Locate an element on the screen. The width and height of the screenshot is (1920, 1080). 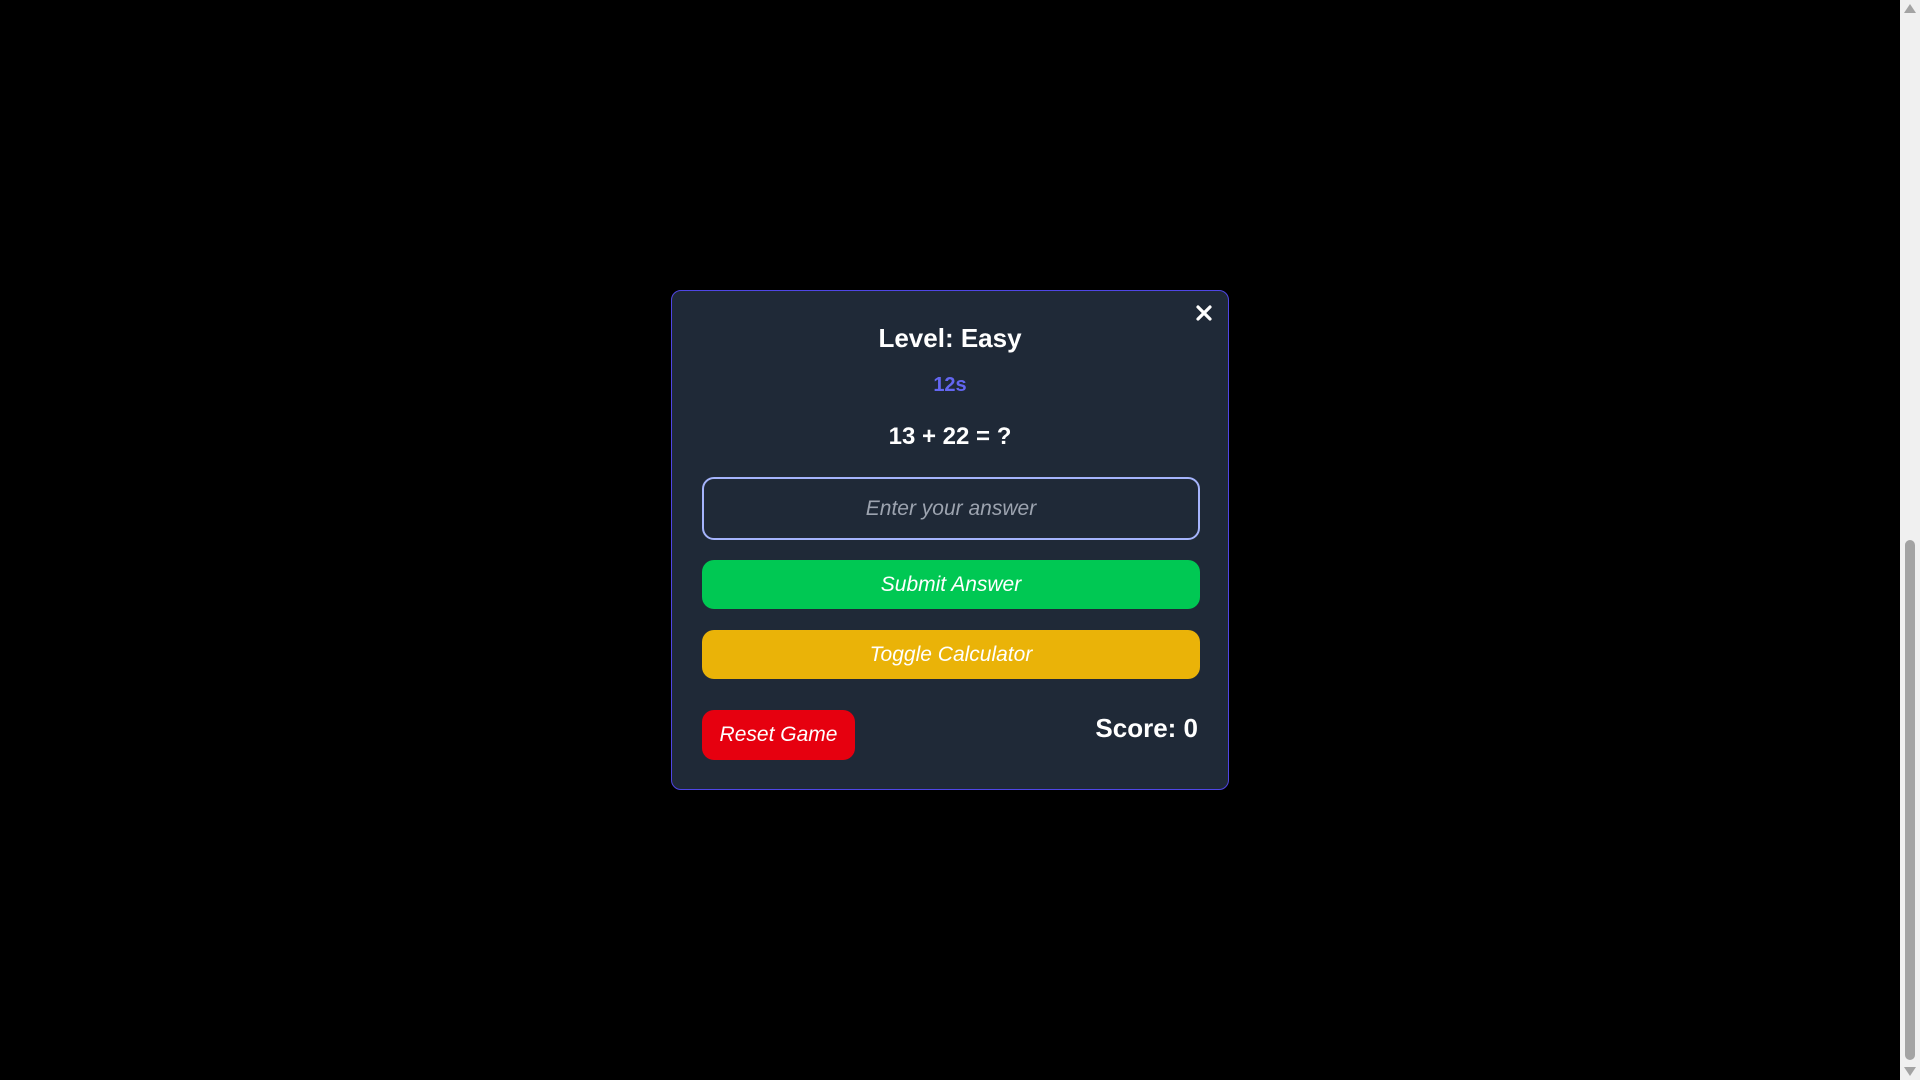
reset-game-button: Reset Game is located at coordinates (778, 735).